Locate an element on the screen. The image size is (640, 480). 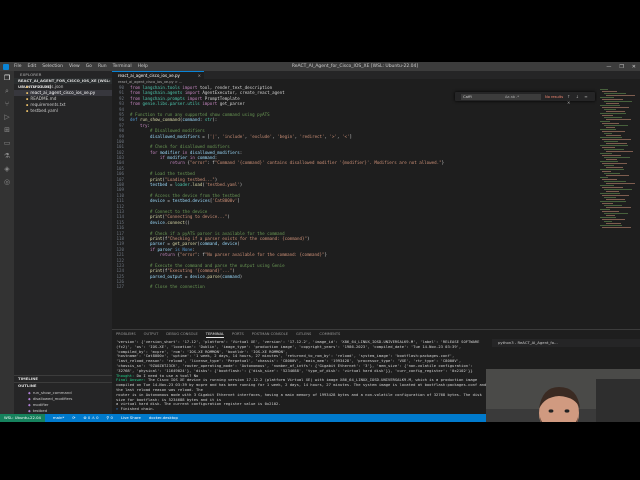
run-debug-icon: ▷ is located at coordinates (7, 117).